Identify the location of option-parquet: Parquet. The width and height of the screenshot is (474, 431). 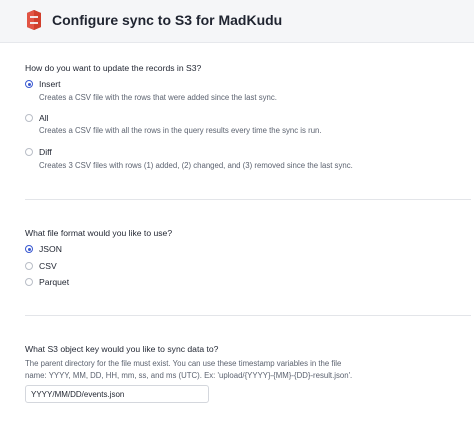
(47, 282).